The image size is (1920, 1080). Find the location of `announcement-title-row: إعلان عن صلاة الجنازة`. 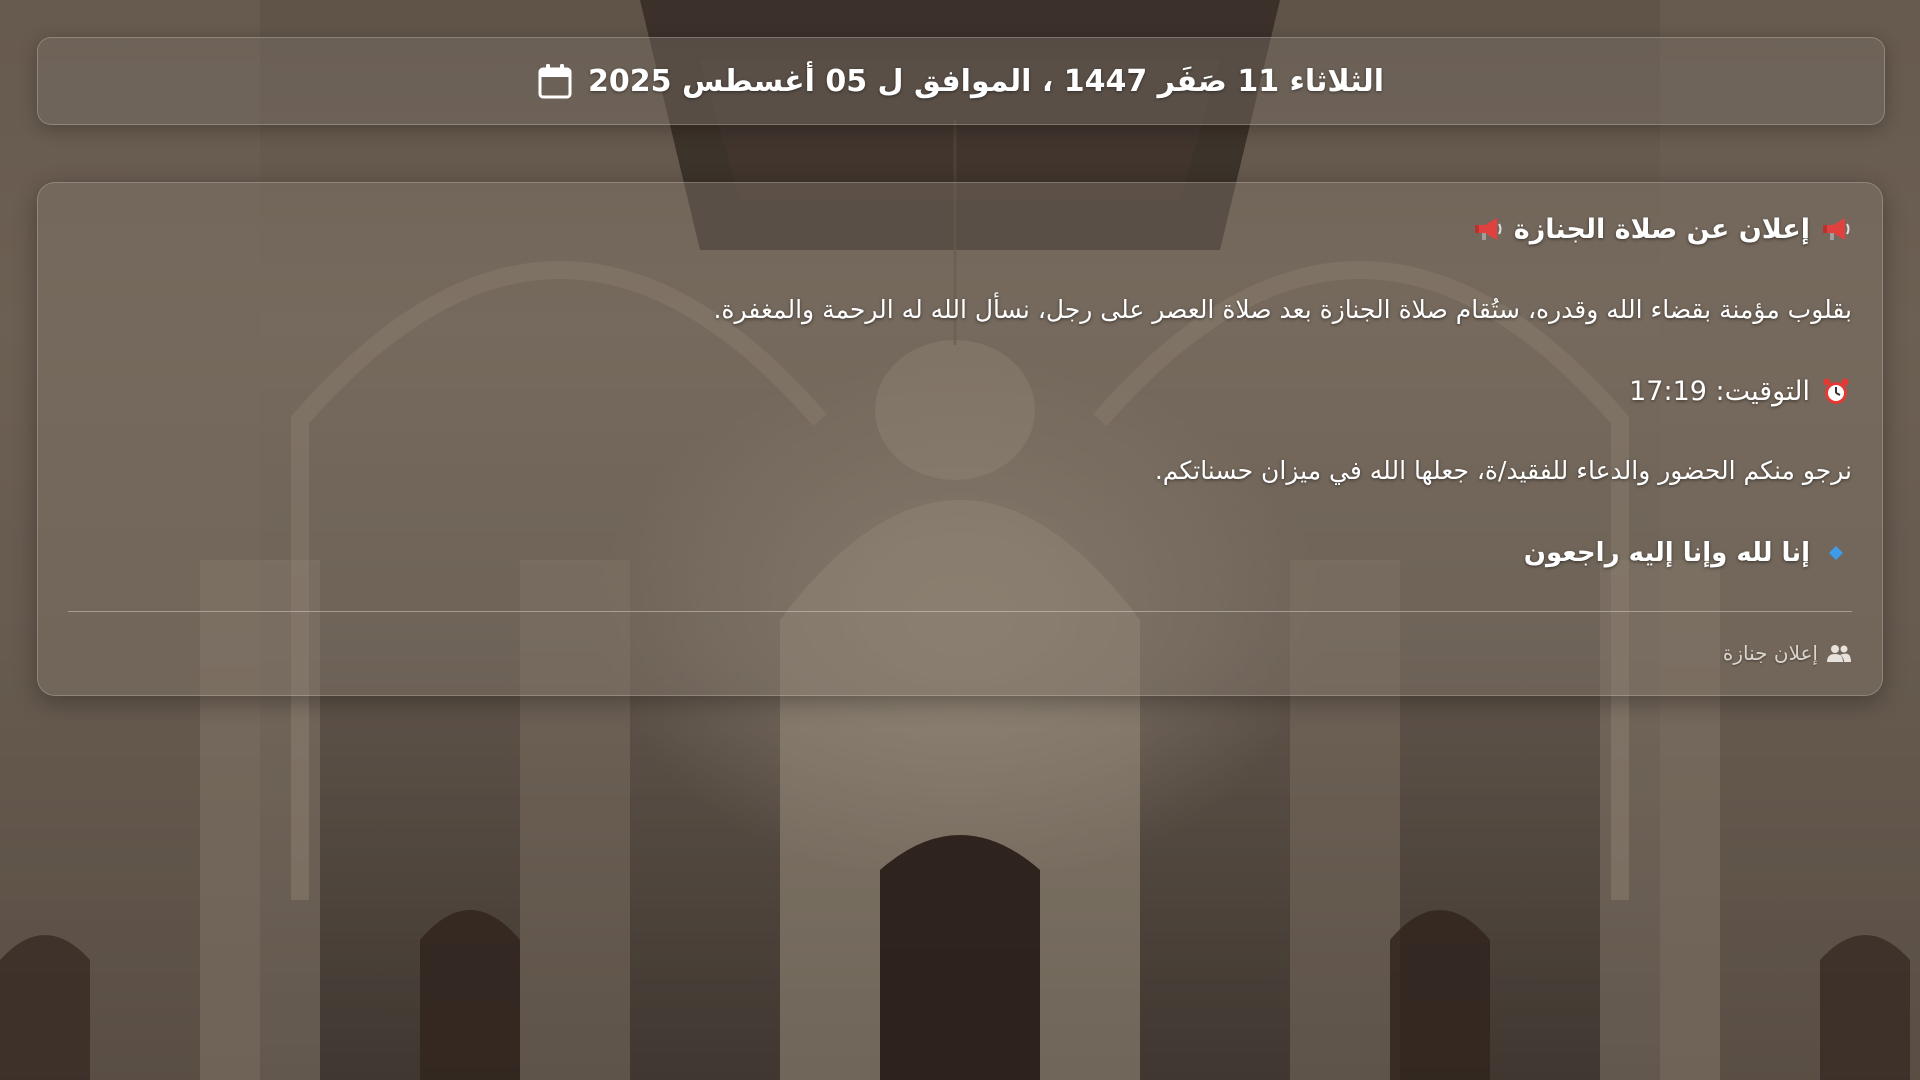

announcement-title-row: إعلان عن صلاة الجنازة is located at coordinates (1662, 229).